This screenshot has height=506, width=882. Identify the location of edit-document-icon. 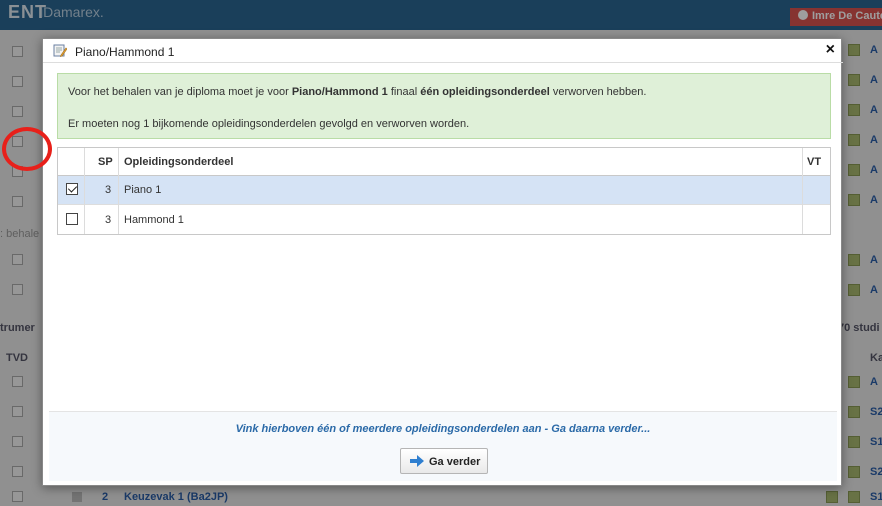
(60, 50).